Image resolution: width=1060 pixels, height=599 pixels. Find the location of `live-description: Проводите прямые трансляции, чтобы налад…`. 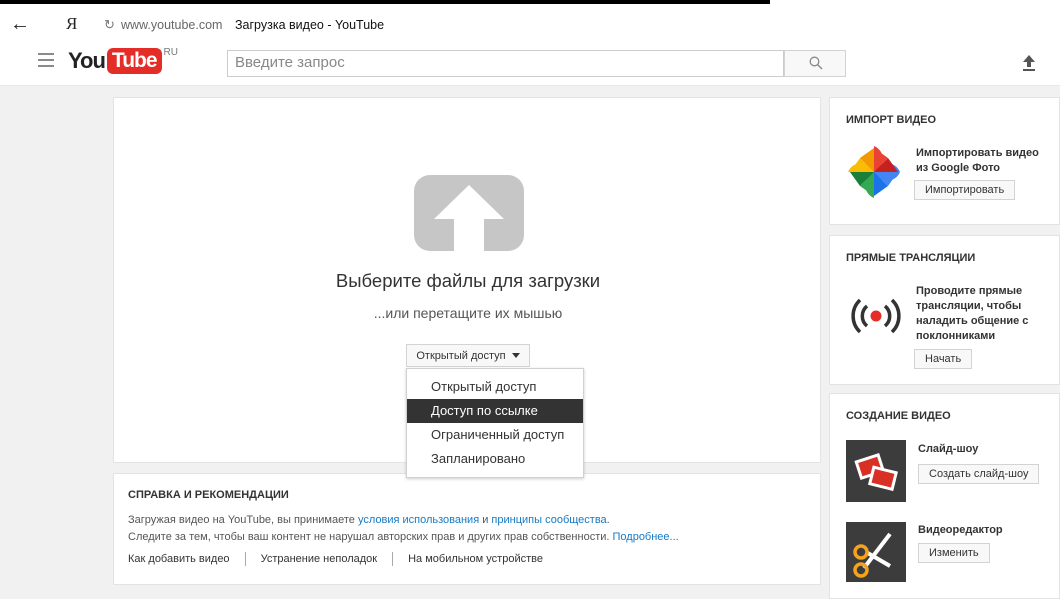

live-description: Проводите прямые трансляции, чтобы налад… is located at coordinates (972, 314).